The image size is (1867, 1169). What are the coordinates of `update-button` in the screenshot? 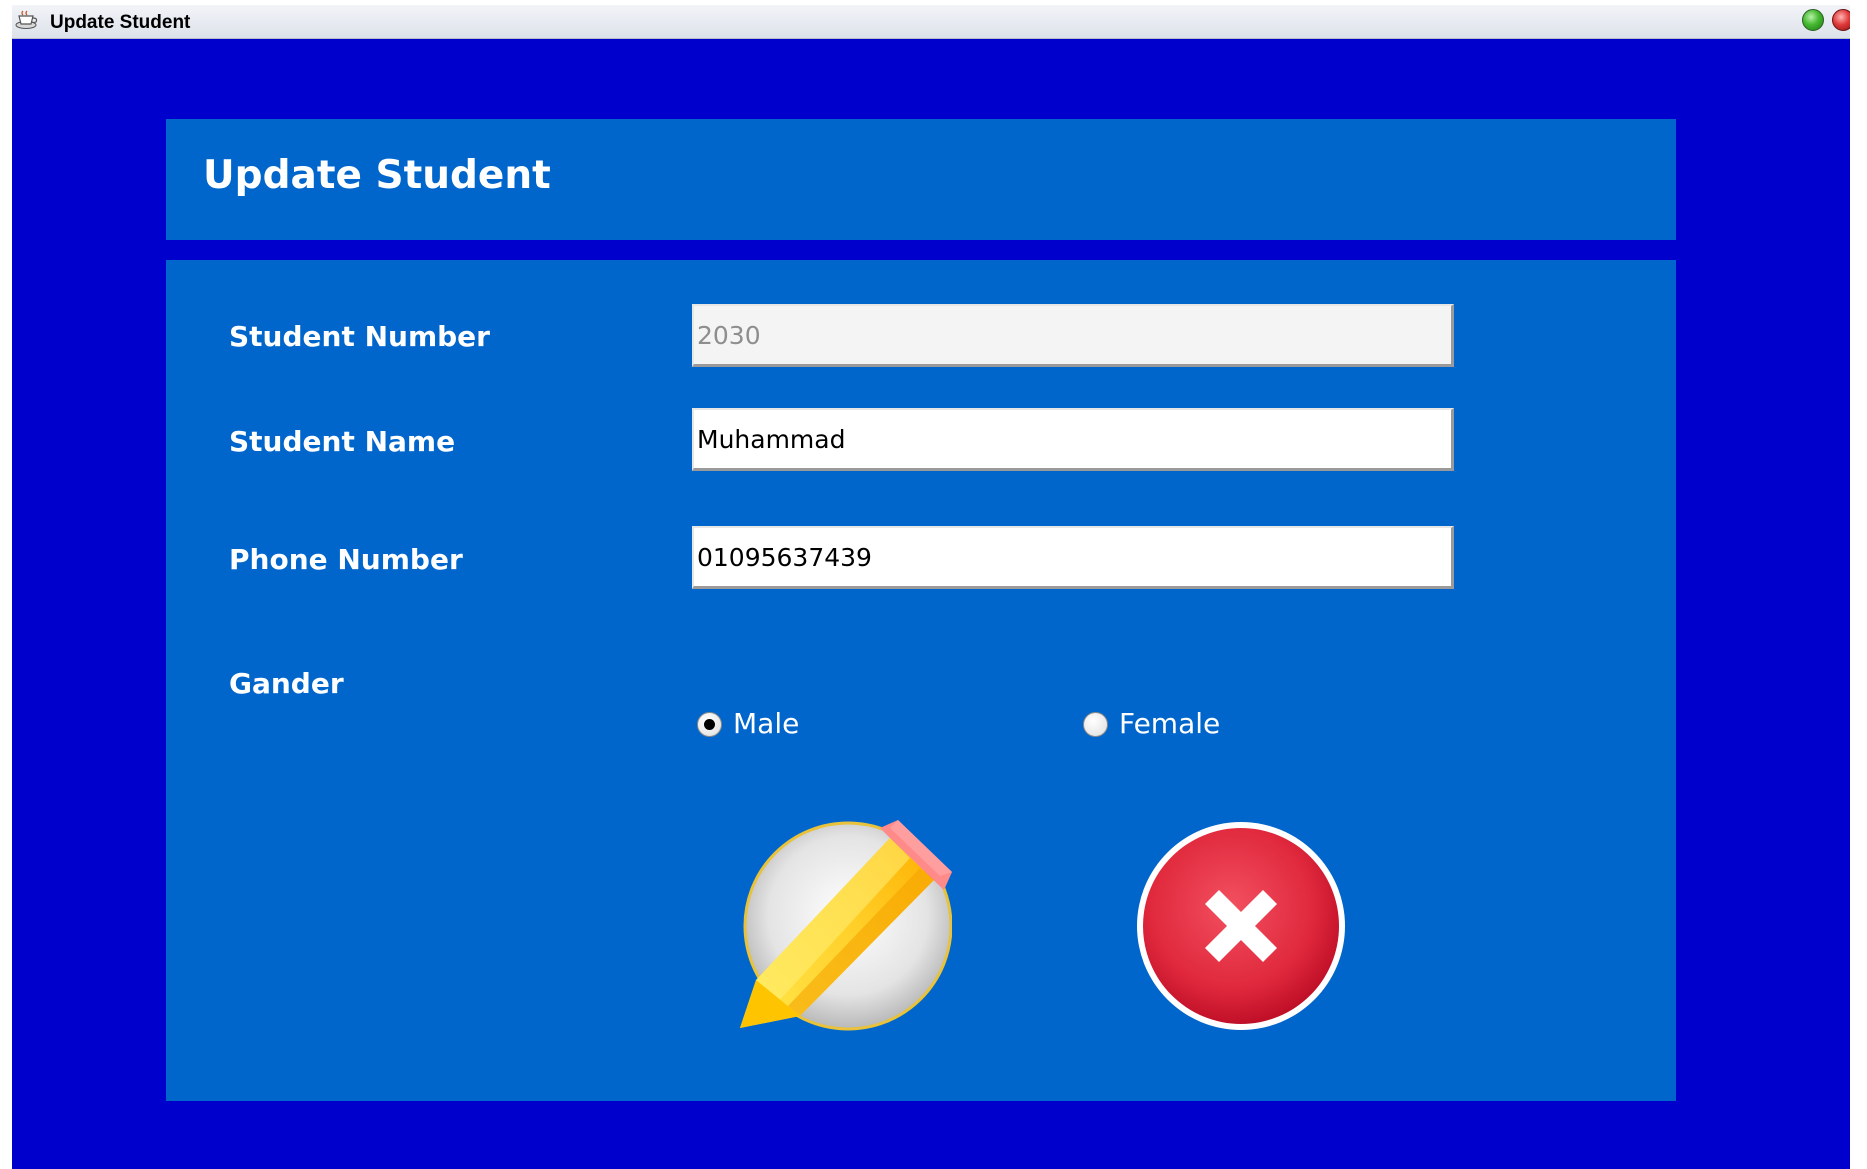 It's located at (846, 926).